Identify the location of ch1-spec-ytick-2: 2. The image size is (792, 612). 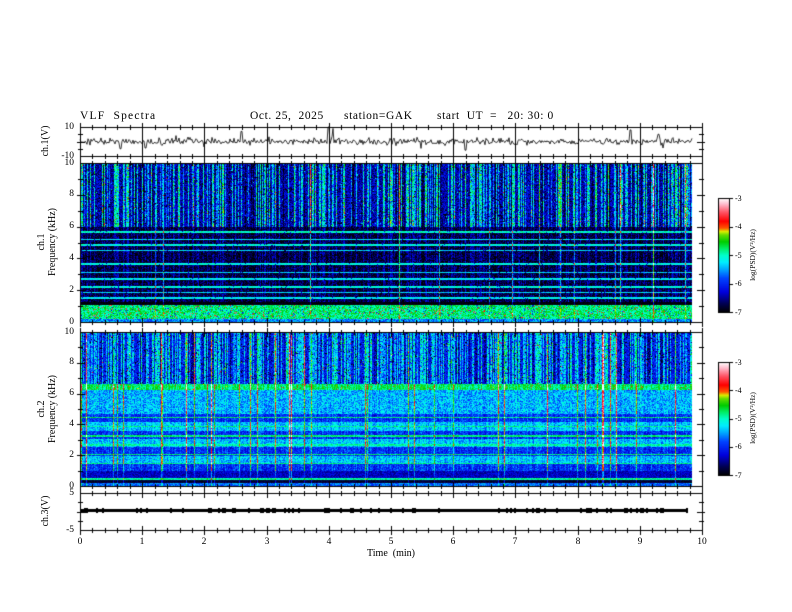
(71, 290).